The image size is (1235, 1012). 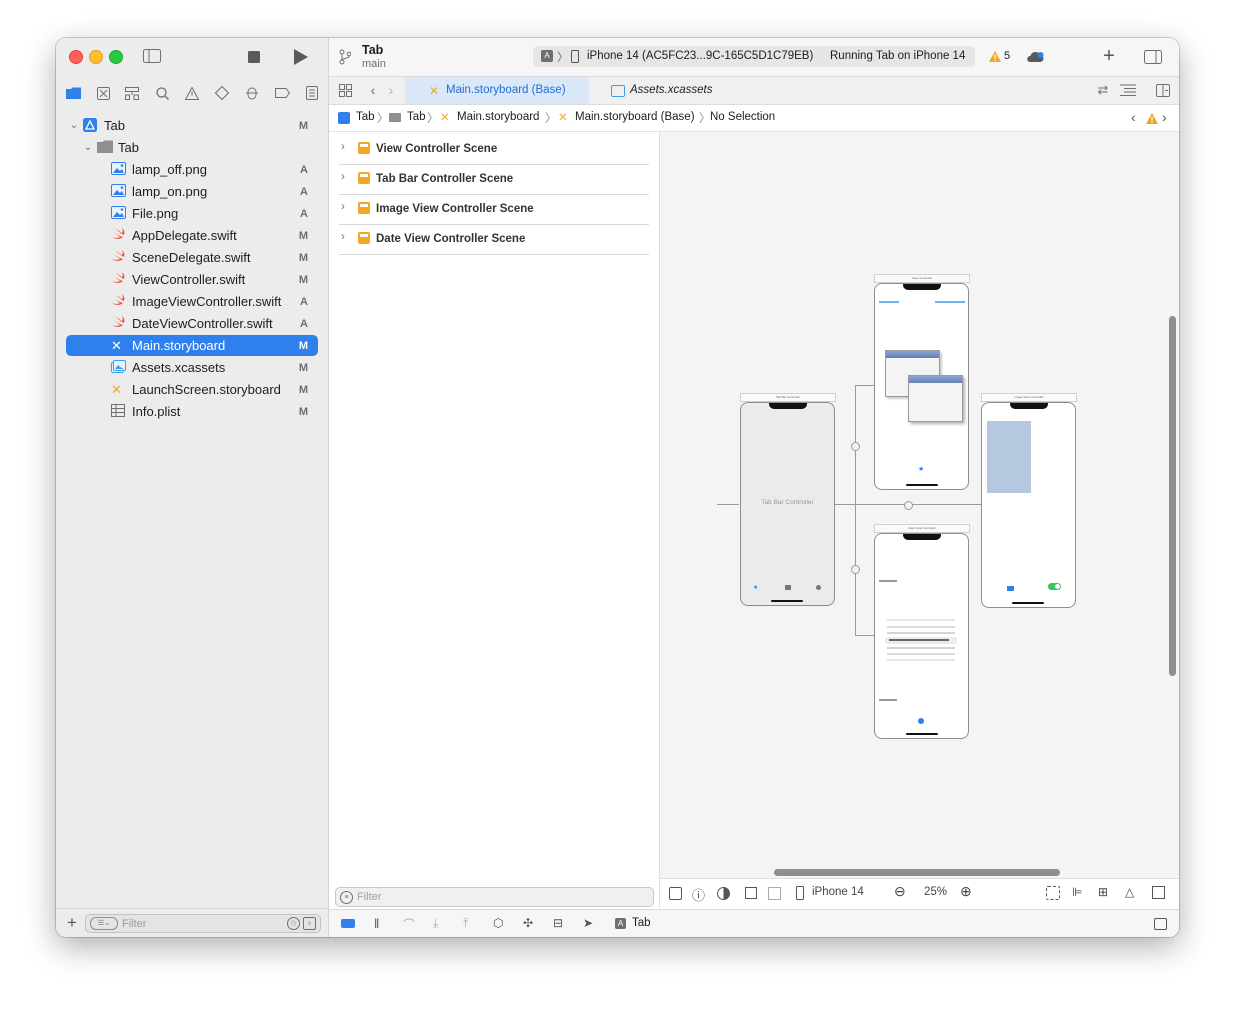 I want to click on add-icon: +, so click(x=72, y=922).